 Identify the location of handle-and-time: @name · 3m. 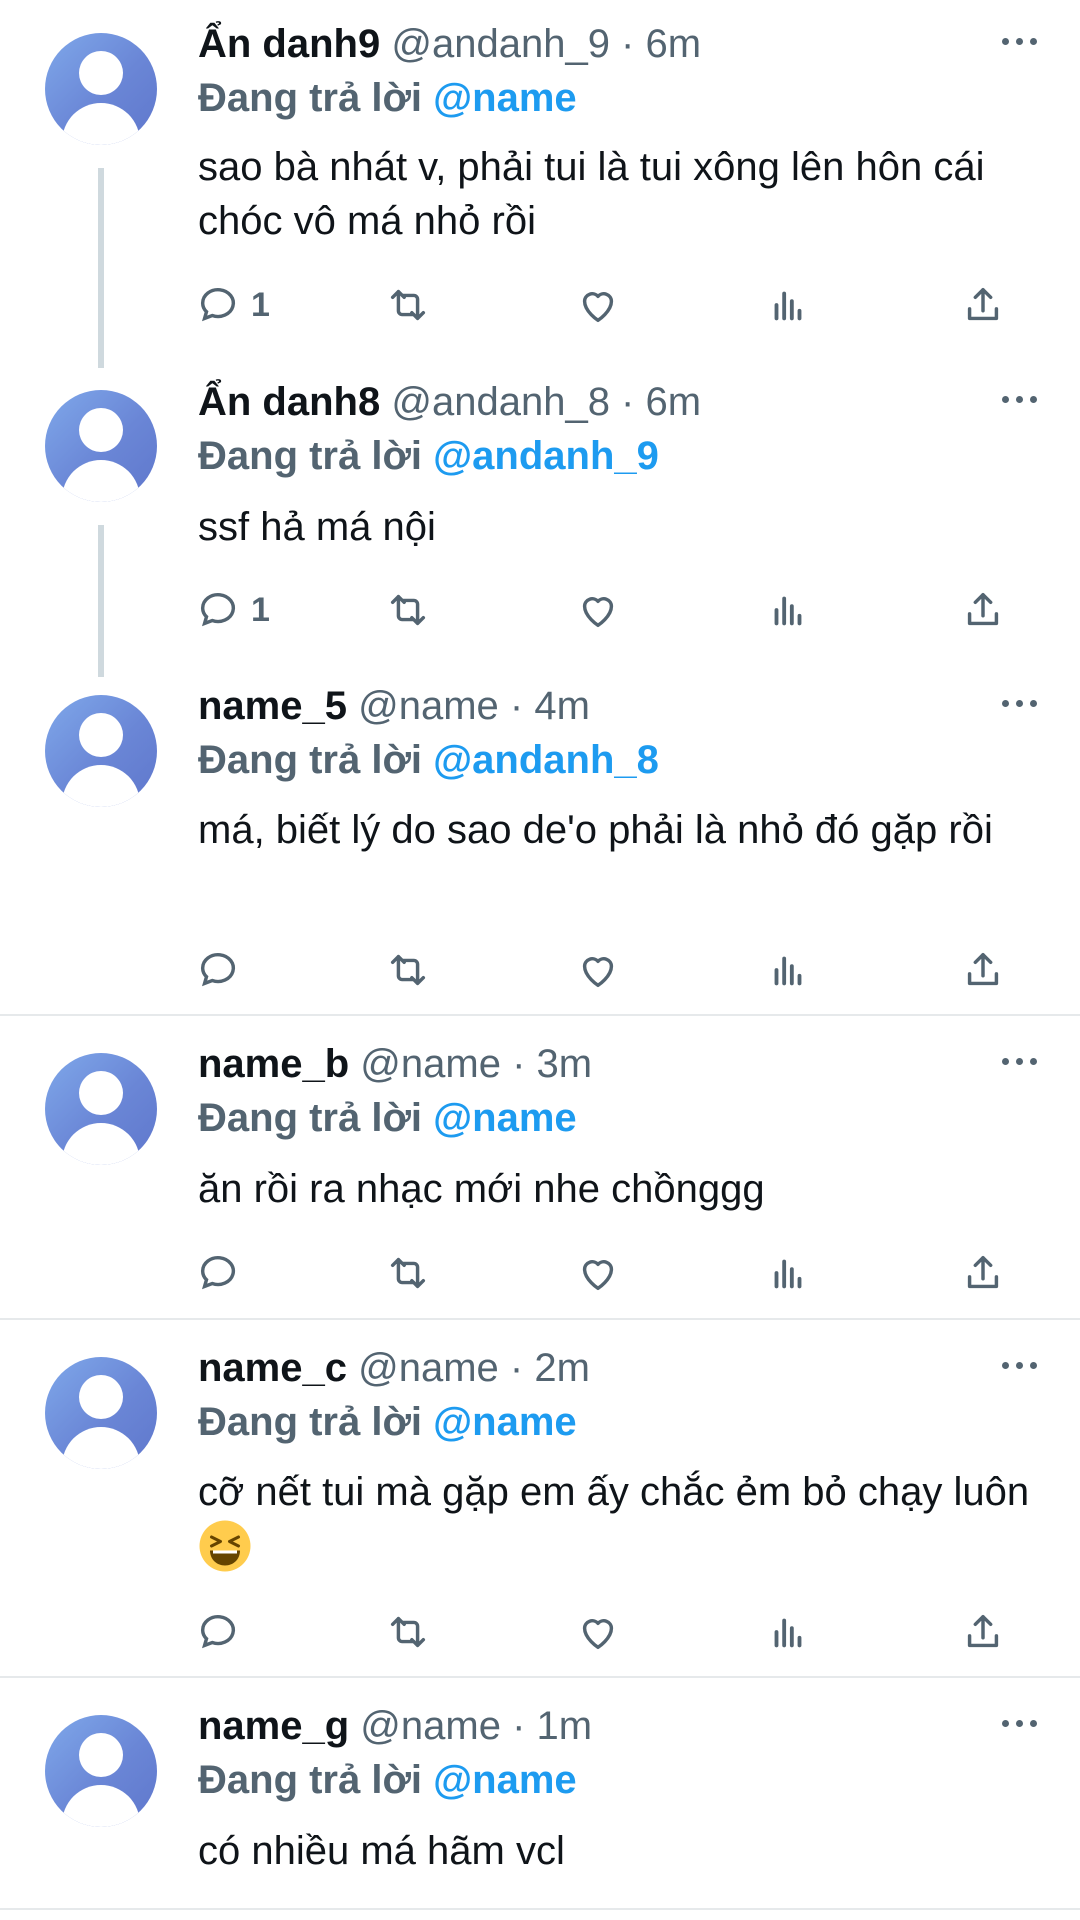
(476, 1064).